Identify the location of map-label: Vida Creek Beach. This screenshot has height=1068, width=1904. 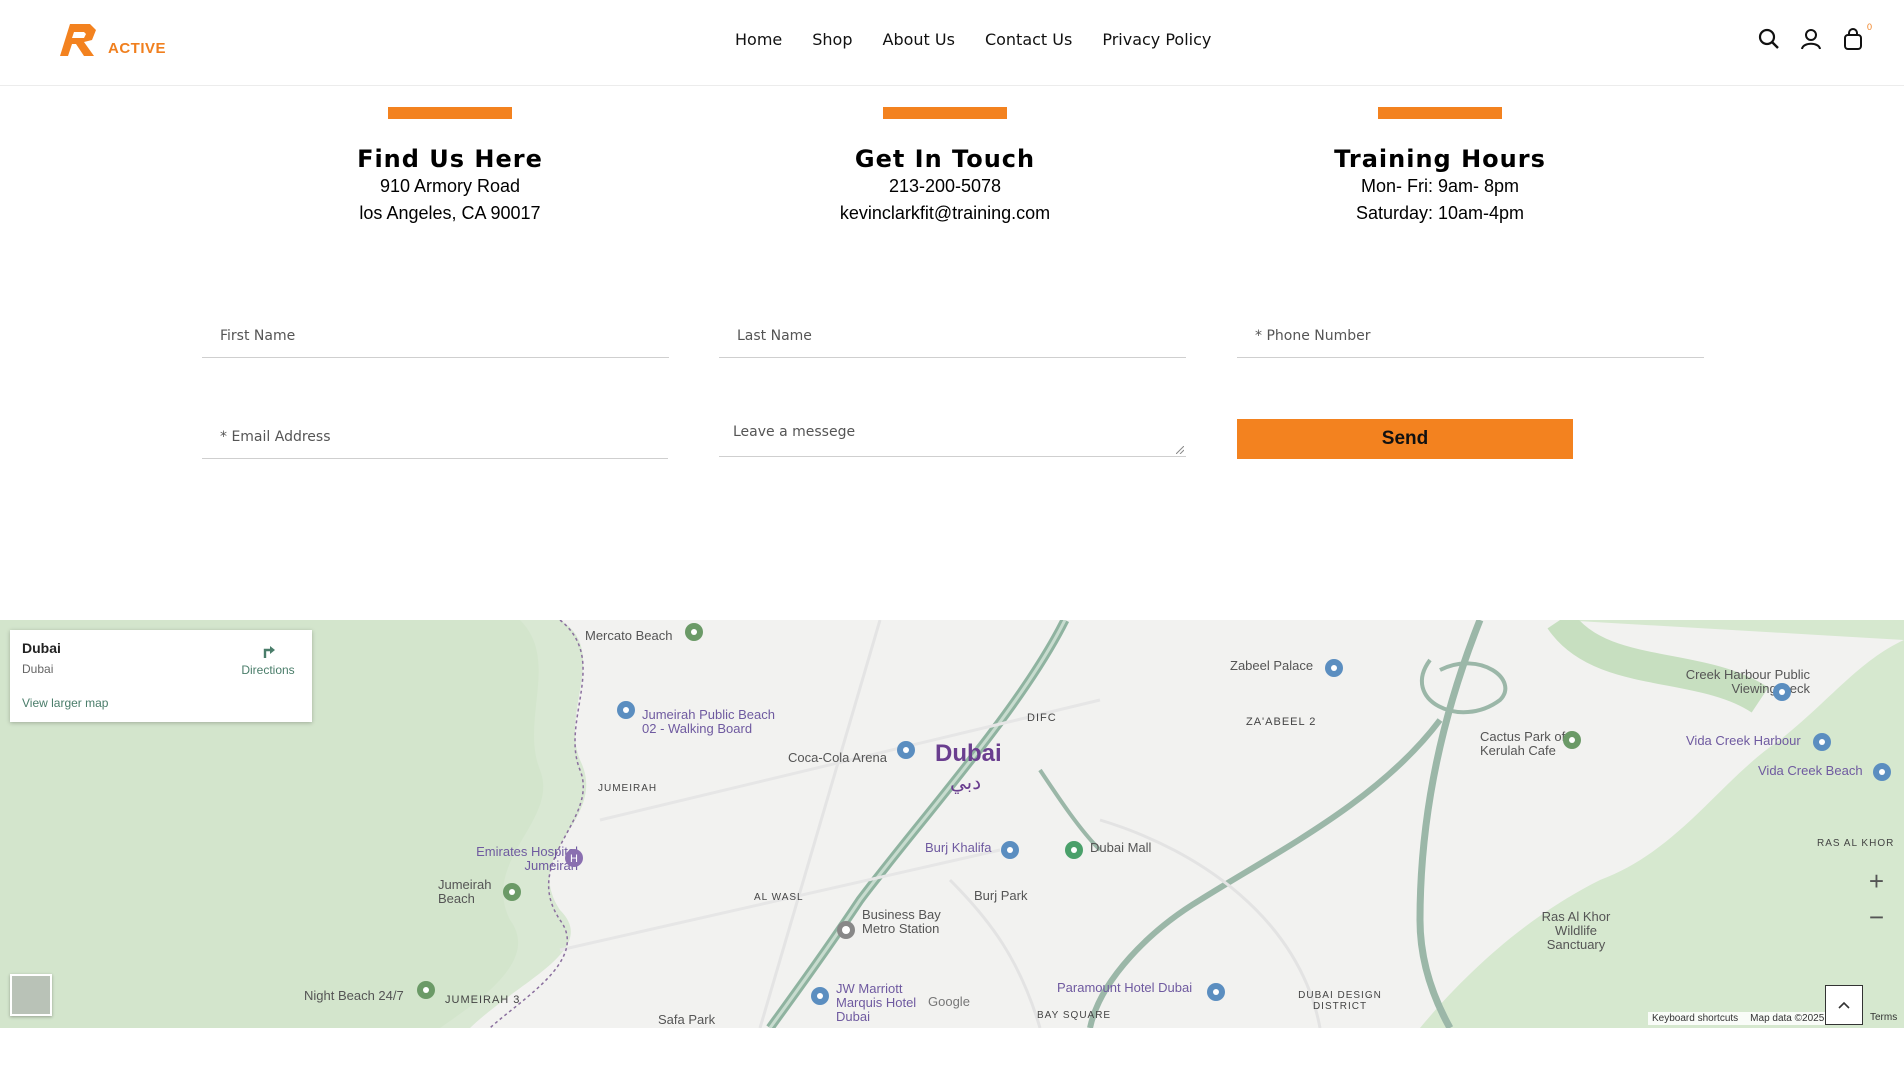
(1810, 770).